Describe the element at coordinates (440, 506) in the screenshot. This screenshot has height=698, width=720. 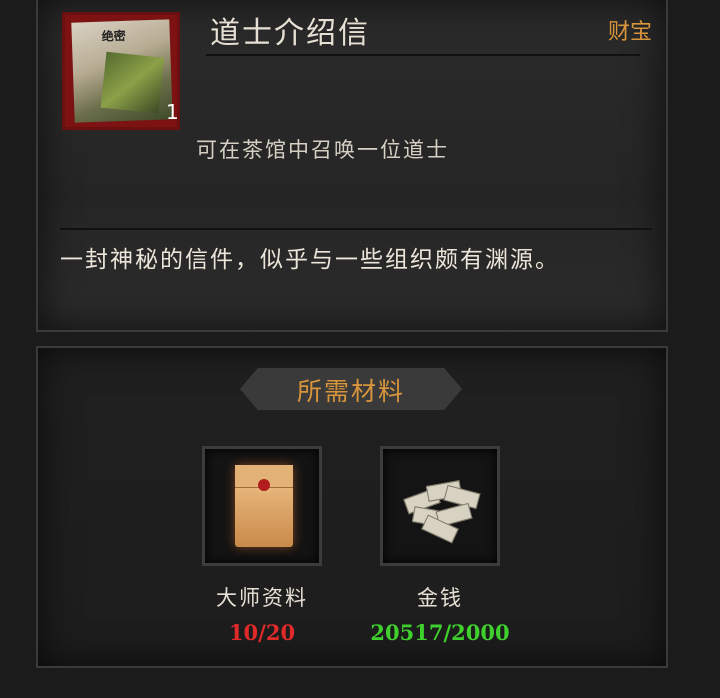
I see `material-slot-money` at that location.